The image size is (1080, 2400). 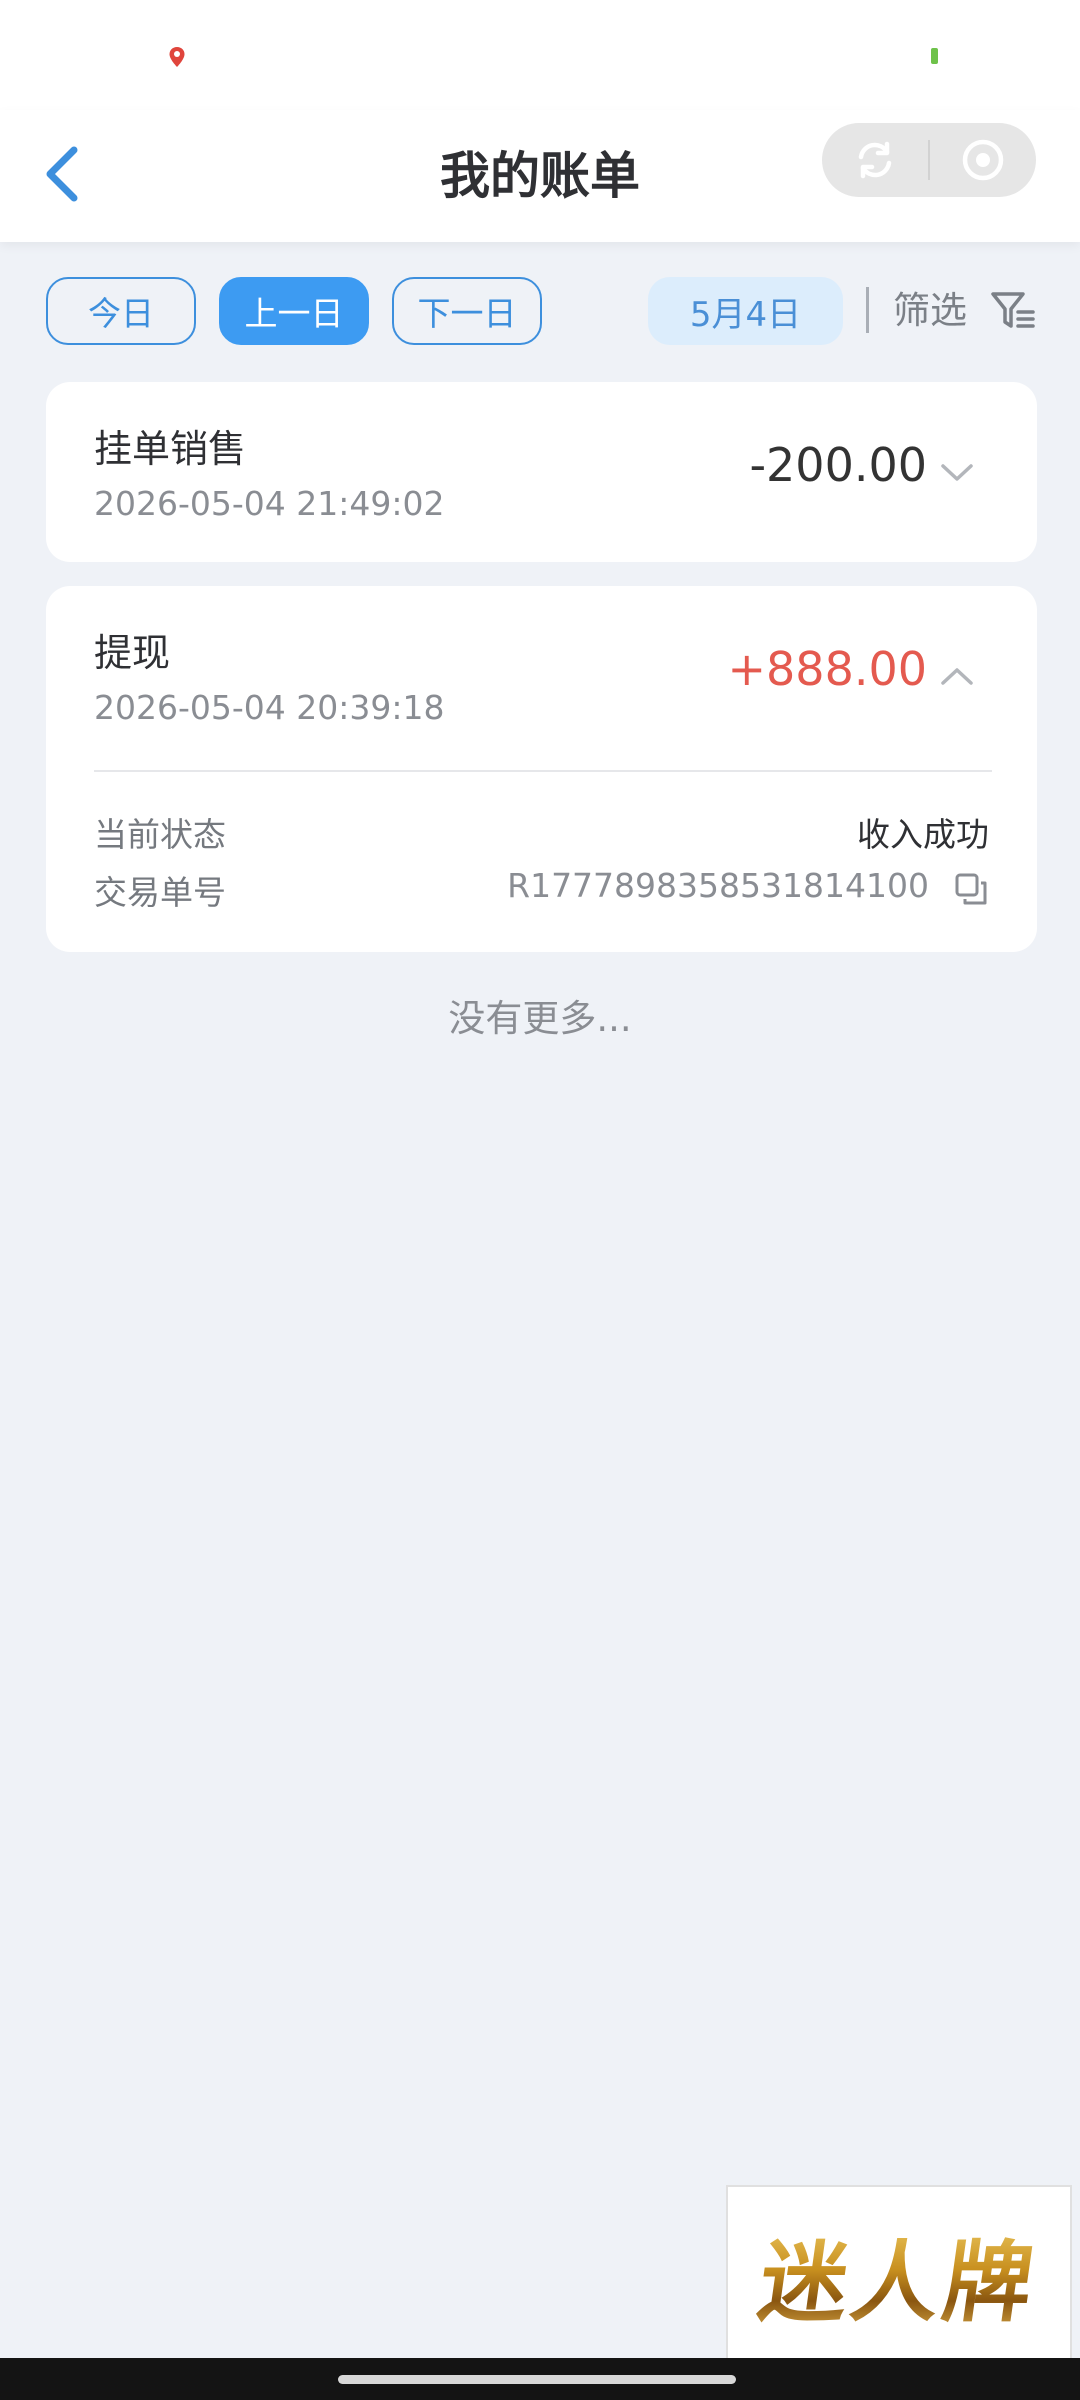 I want to click on brand-watermark: 迷人牌, so click(x=899, y=2275).